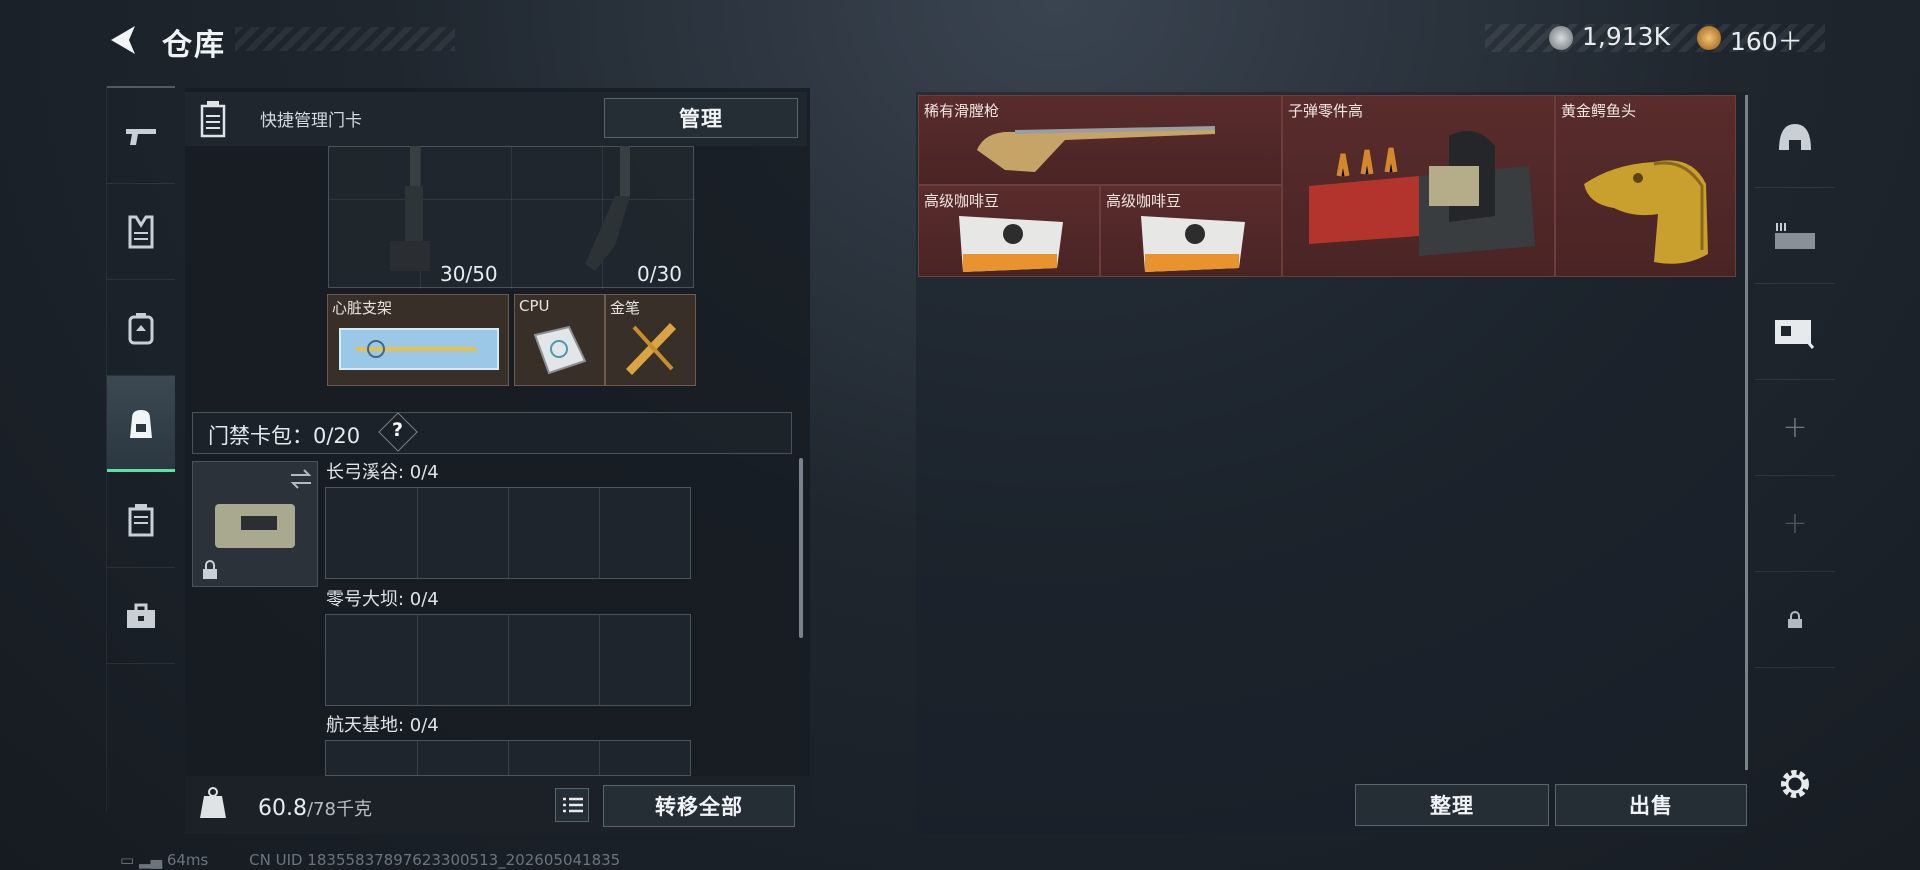 This screenshot has width=1920, height=870. Describe the element at coordinates (534, 306) in the screenshot. I see `item-name: CPU` at that location.